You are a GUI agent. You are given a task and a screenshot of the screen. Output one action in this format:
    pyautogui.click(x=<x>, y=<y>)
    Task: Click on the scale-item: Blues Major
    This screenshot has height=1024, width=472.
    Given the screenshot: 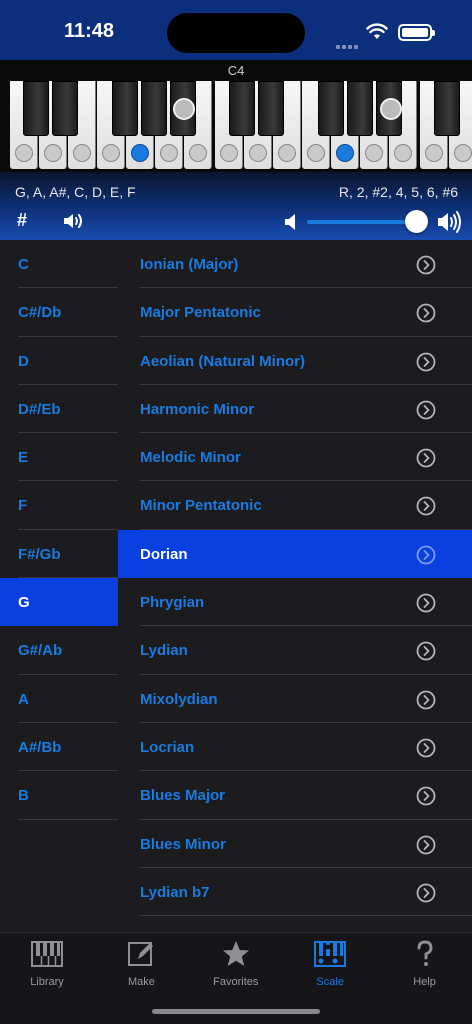 What is the action you would take?
    pyautogui.click(x=295, y=795)
    